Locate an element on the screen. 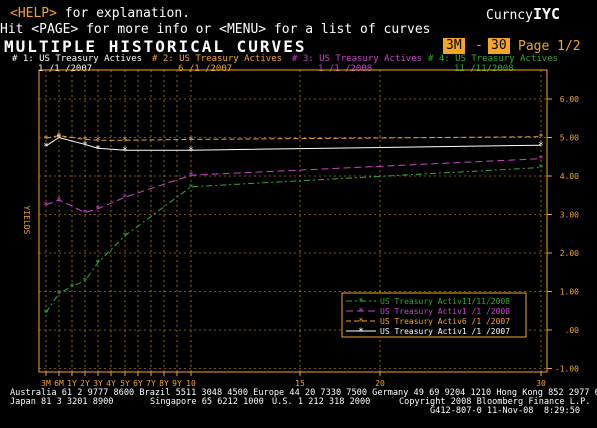  y-tick-label: -1.00 is located at coordinates (567, 369).